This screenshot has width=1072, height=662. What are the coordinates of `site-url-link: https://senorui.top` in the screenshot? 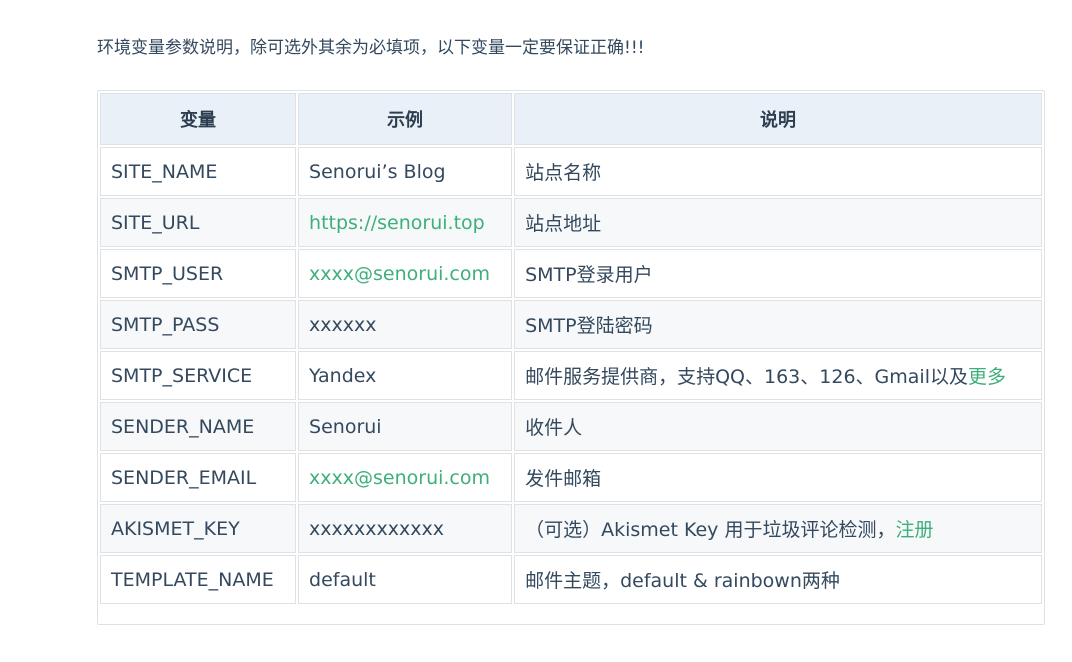 It's located at (397, 223).